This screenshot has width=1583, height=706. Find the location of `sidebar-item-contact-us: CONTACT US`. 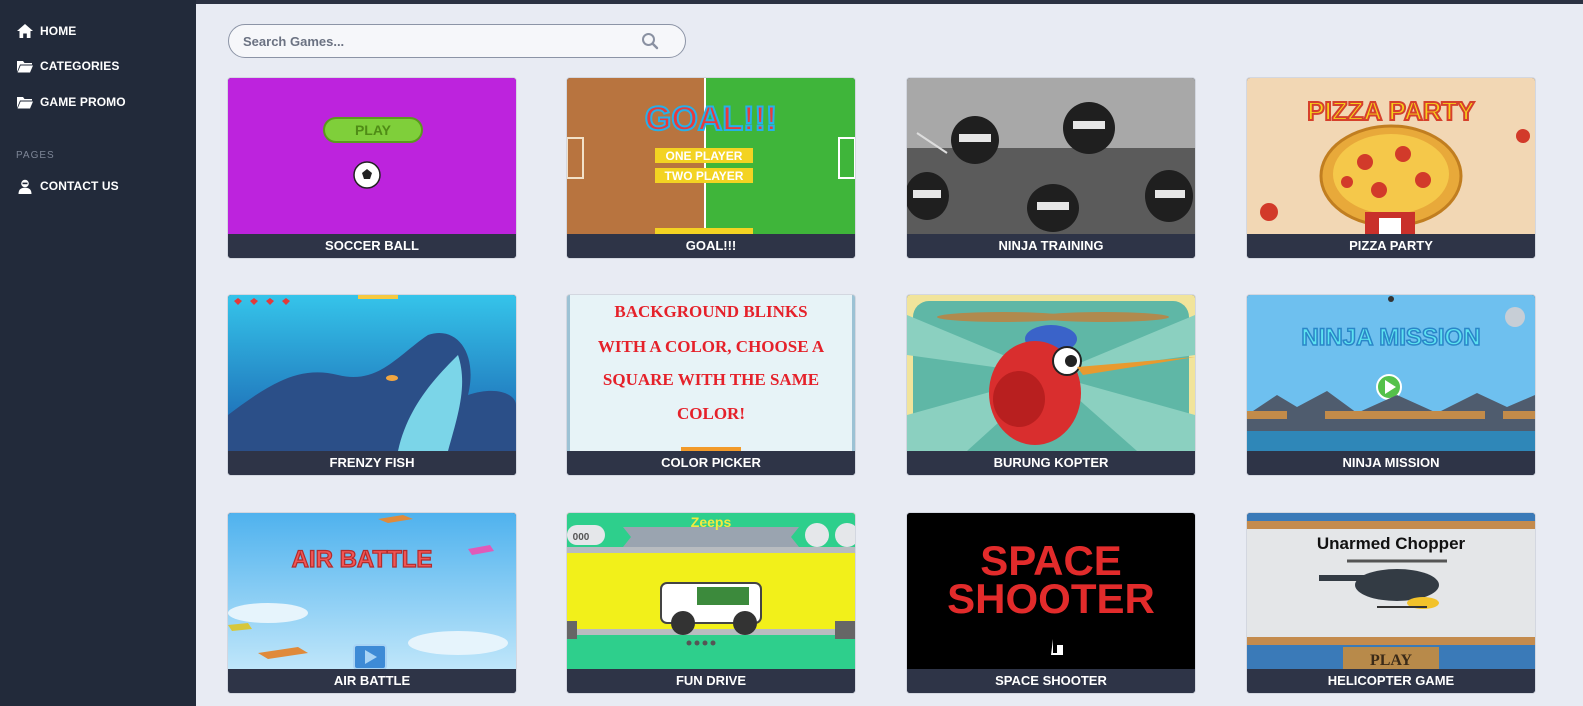

sidebar-item-contact-us: CONTACT US is located at coordinates (67, 186).